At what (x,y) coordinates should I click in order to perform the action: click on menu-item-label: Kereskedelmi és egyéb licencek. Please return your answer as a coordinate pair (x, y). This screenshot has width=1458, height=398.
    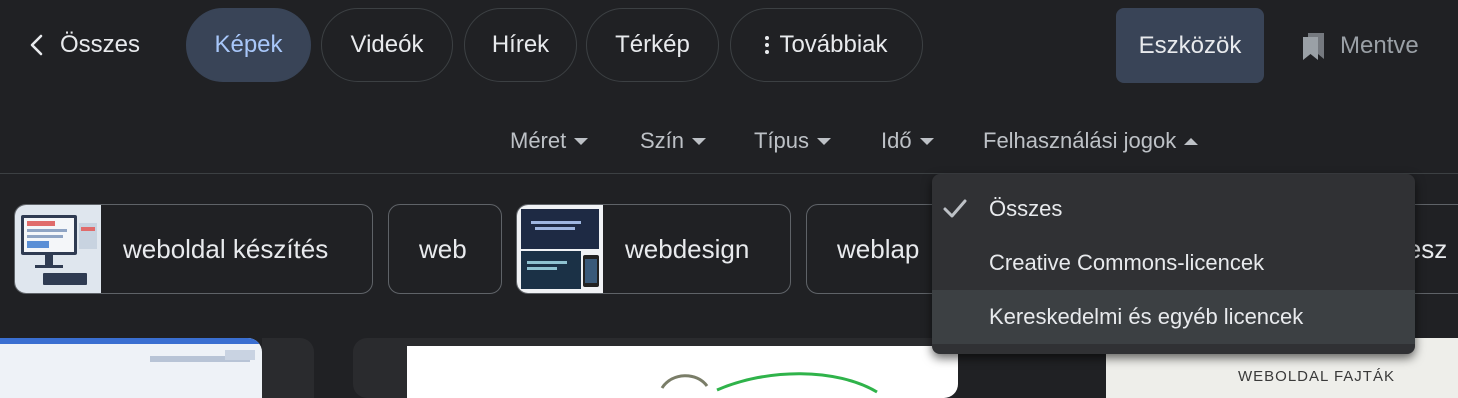
    Looking at the image, I should click on (1146, 316).